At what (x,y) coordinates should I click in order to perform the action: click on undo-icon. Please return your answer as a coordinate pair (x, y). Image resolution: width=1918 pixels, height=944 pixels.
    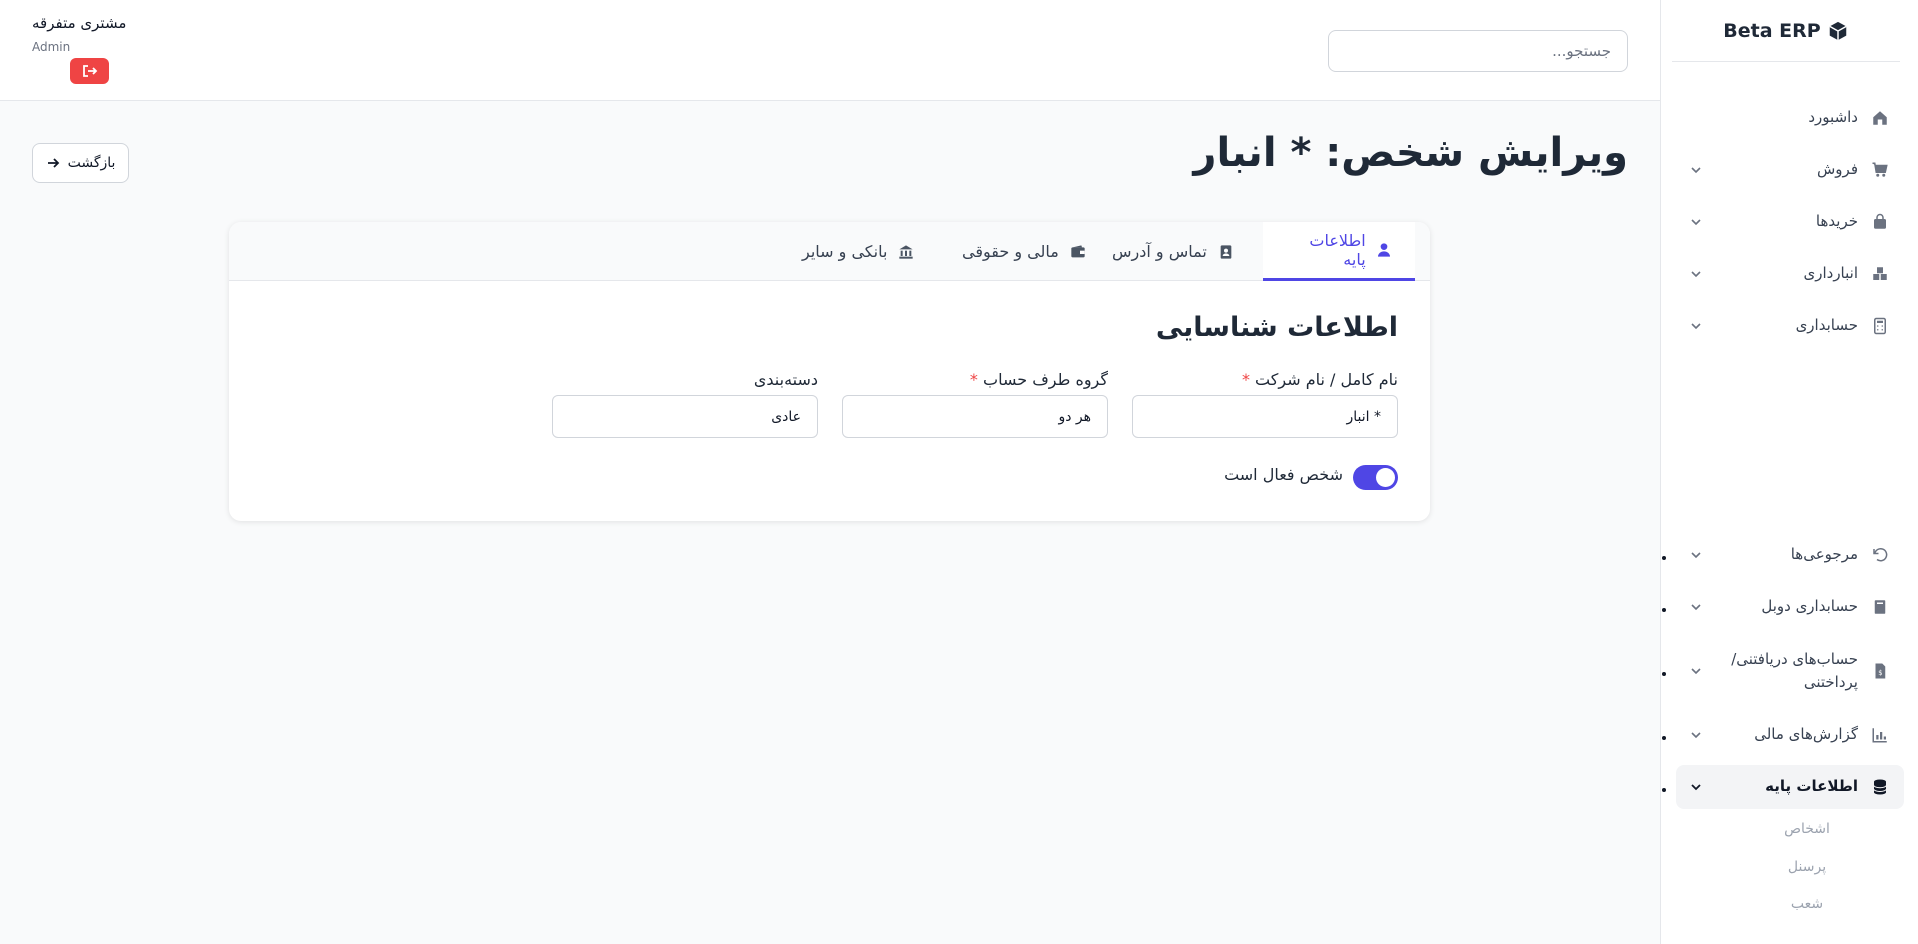
    Looking at the image, I should click on (1880, 555).